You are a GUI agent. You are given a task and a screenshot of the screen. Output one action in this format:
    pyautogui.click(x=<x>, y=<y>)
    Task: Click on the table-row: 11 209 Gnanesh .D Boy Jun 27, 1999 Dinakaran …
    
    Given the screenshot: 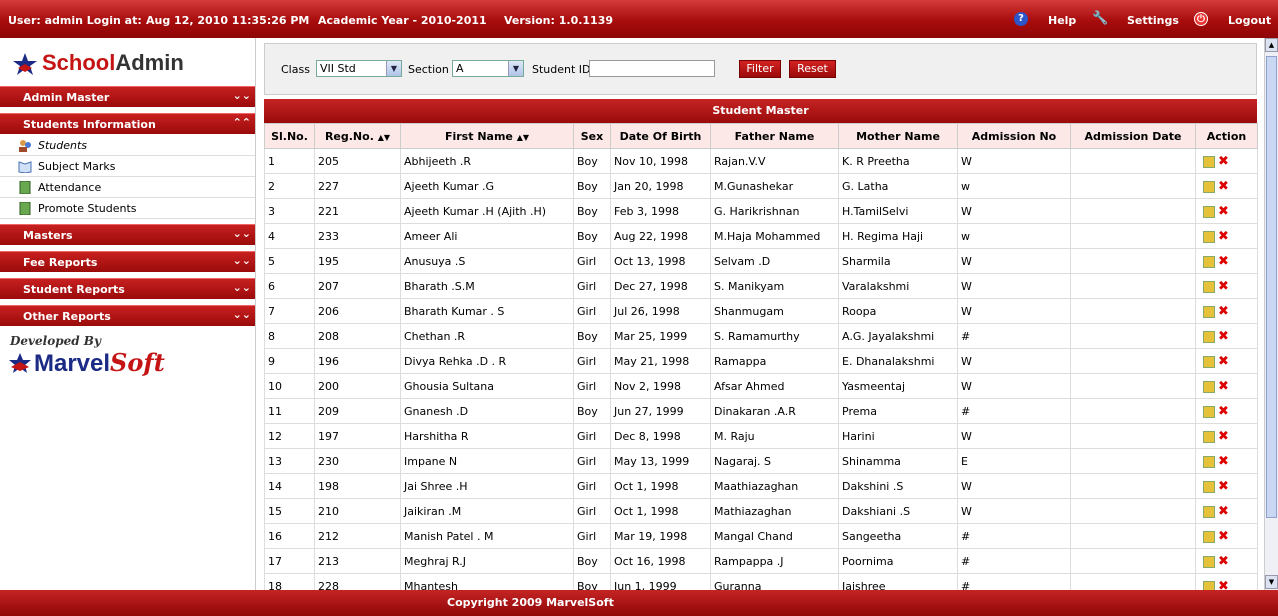 What is the action you would take?
    pyautogui.click(x=761, y=411)
    